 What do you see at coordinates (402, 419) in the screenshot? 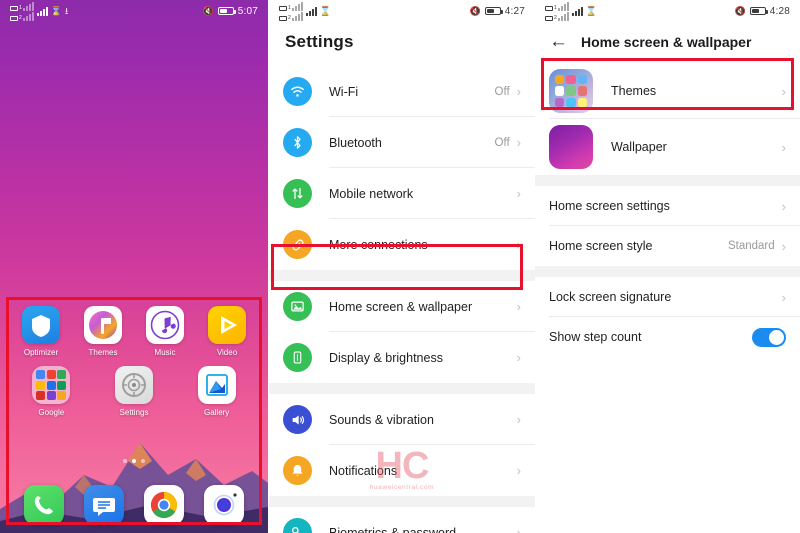
I see `settings-item-sounds-vibration: Sounds & vibration ›` at bounding box center [402, 419].